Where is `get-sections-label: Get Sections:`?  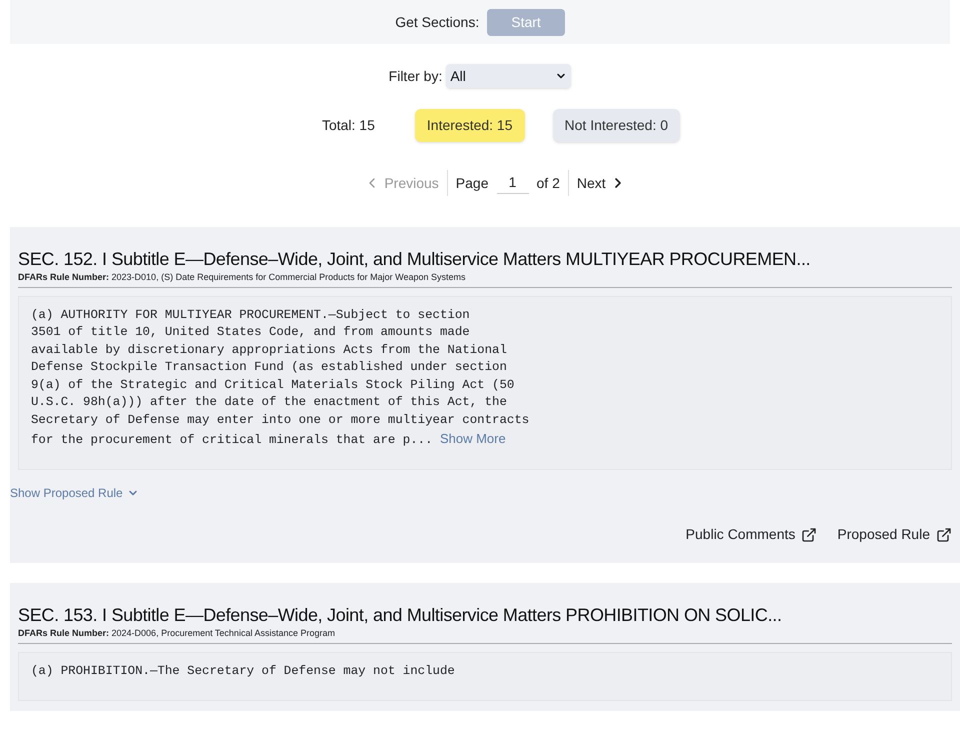 get-sections-label: Get Sections: is located at coordinates (437, 22).